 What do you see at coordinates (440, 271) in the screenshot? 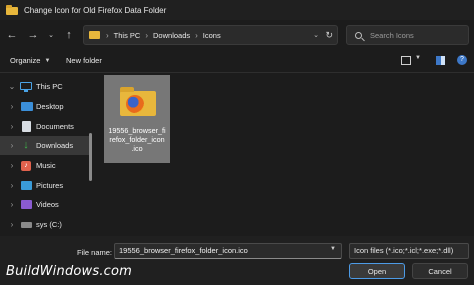
I see `cancel-button: Cancel` at bounding box center [440, 271].